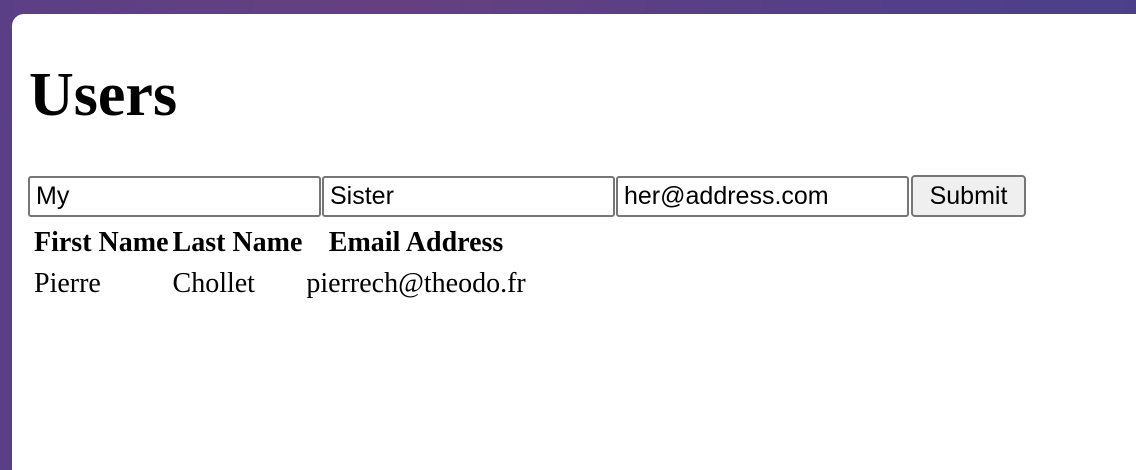  I want to click on last-name-input, so click(468, 196).